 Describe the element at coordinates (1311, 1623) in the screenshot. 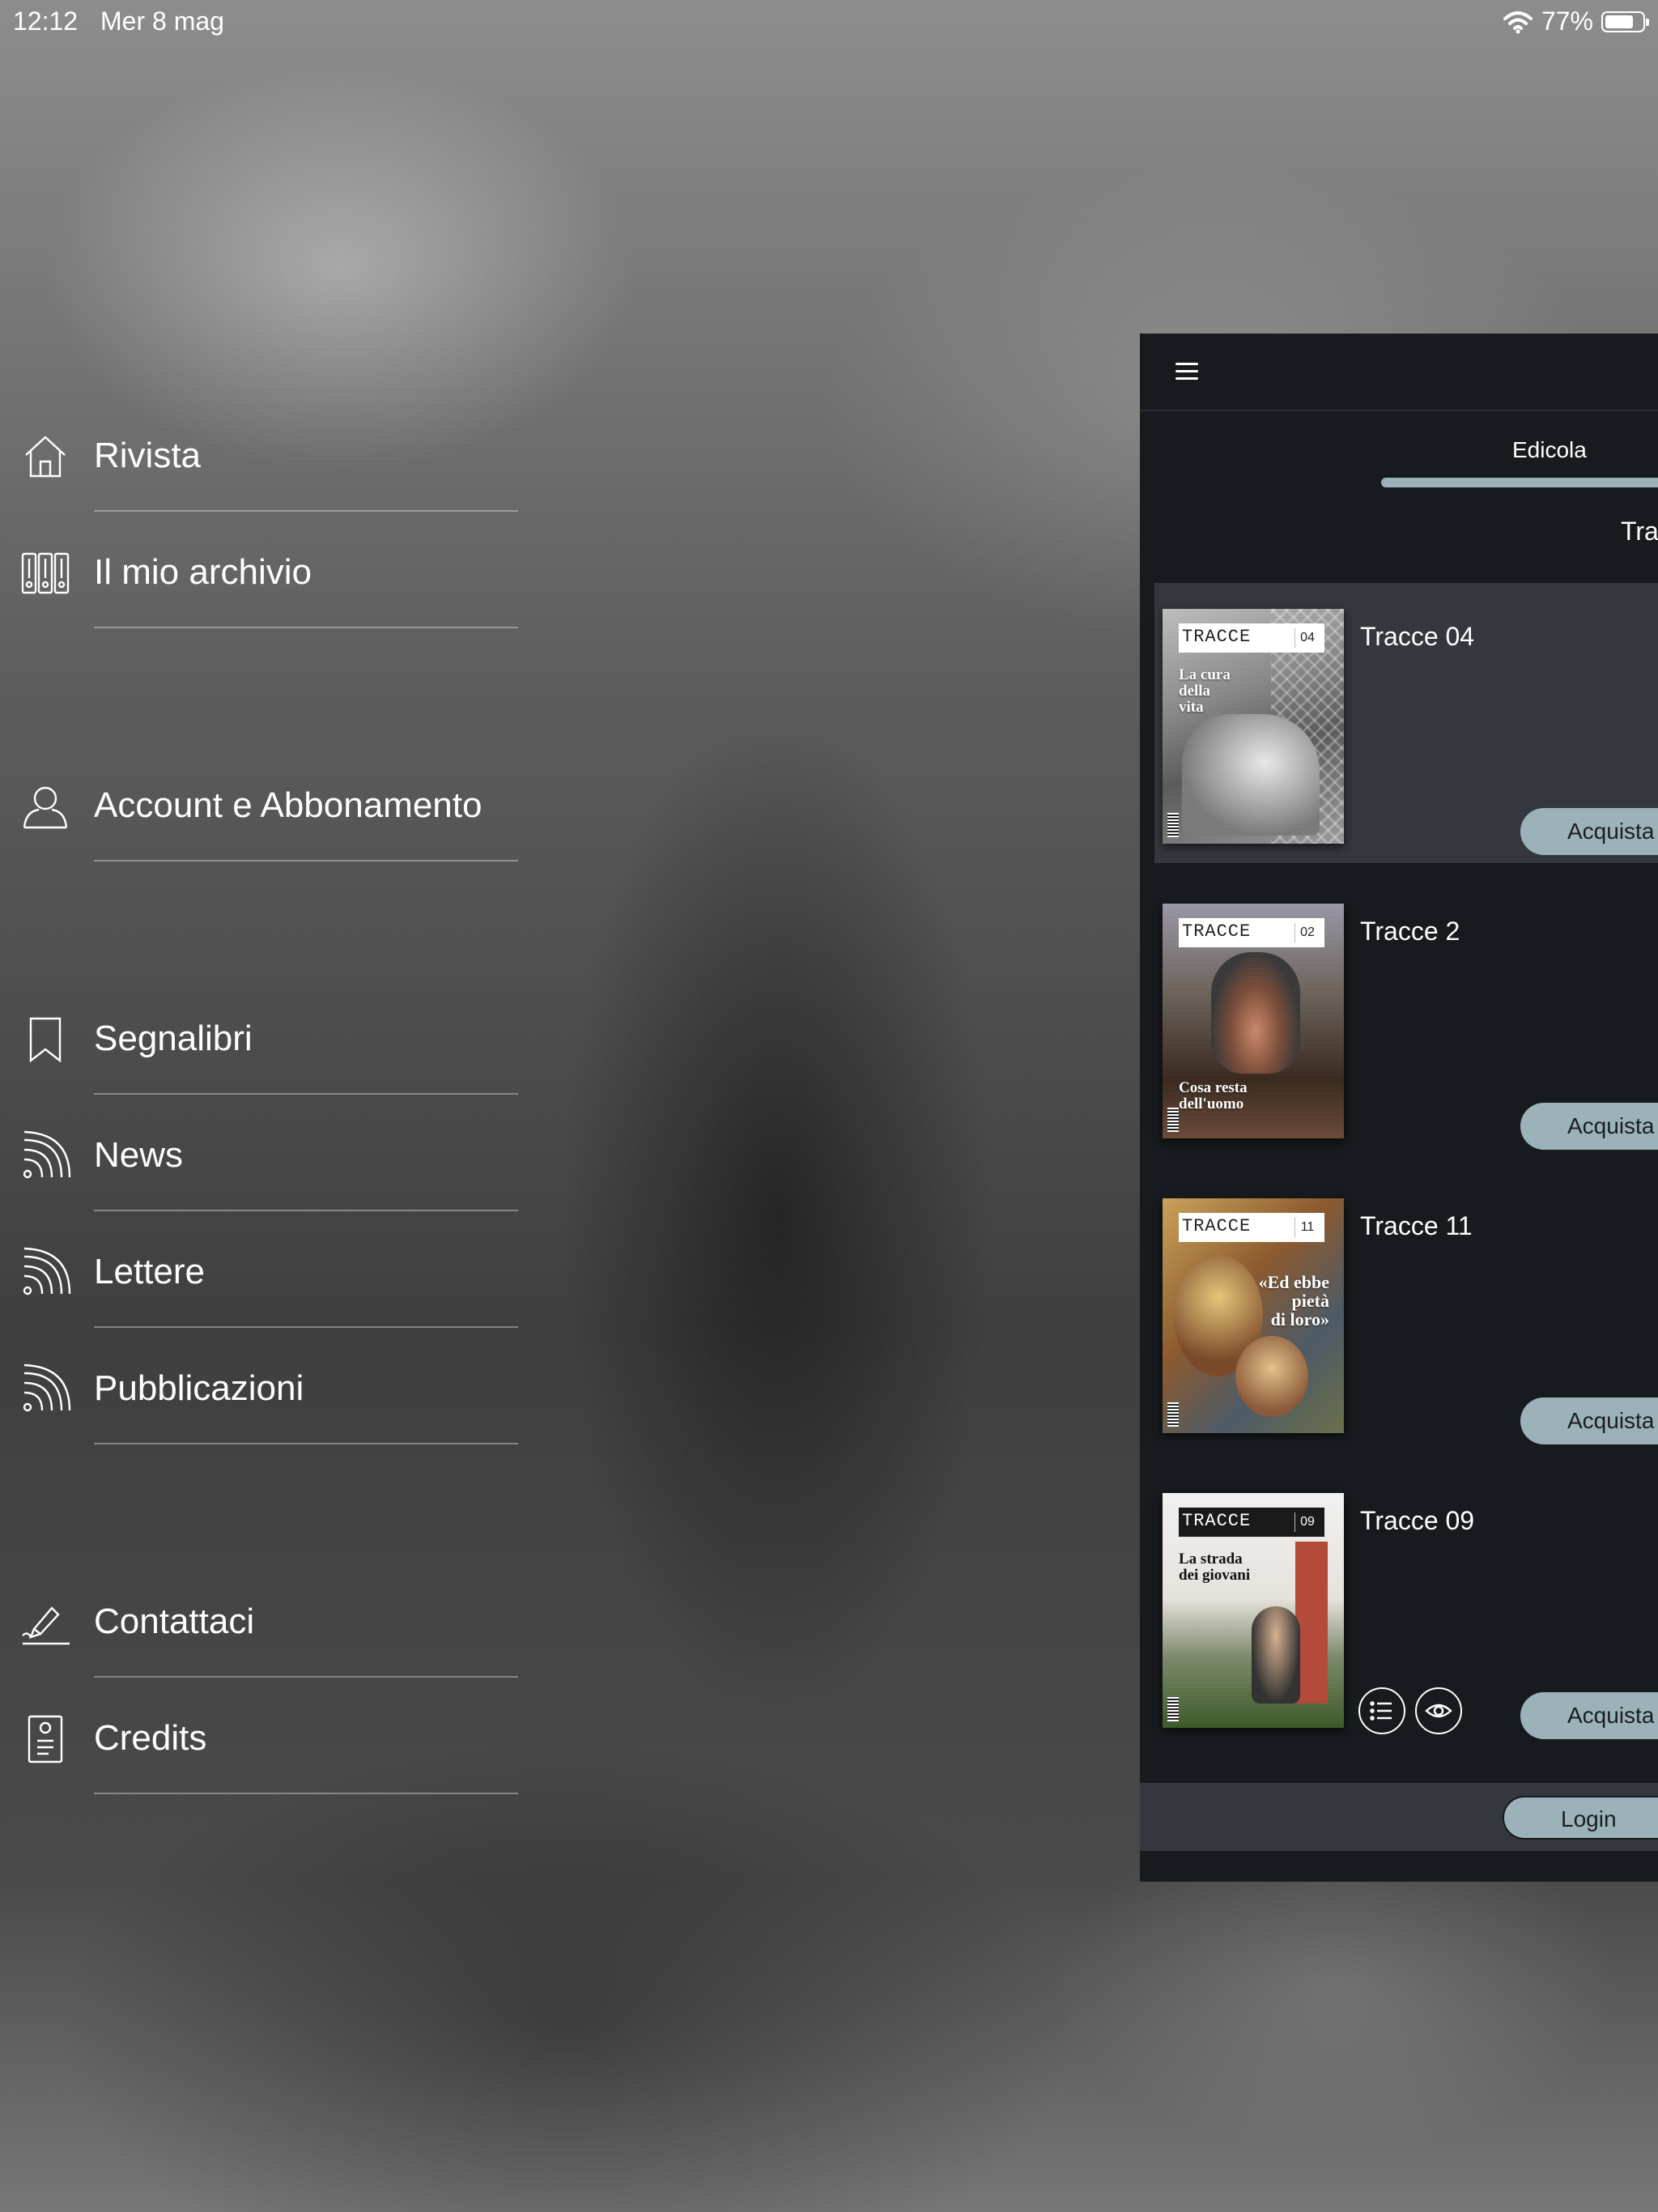

I see `cover-photo-building` at that location.